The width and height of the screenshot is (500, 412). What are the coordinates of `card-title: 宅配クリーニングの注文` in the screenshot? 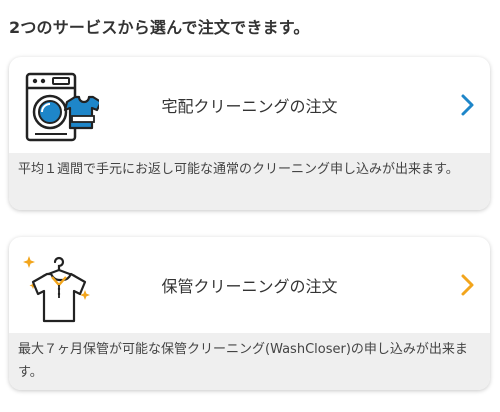 It's located at (249, 106).